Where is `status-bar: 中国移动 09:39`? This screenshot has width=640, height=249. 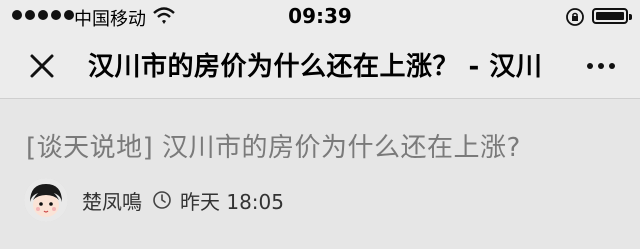 status-bar: 中国移动 09:39 is located at coordinates (320, 17).